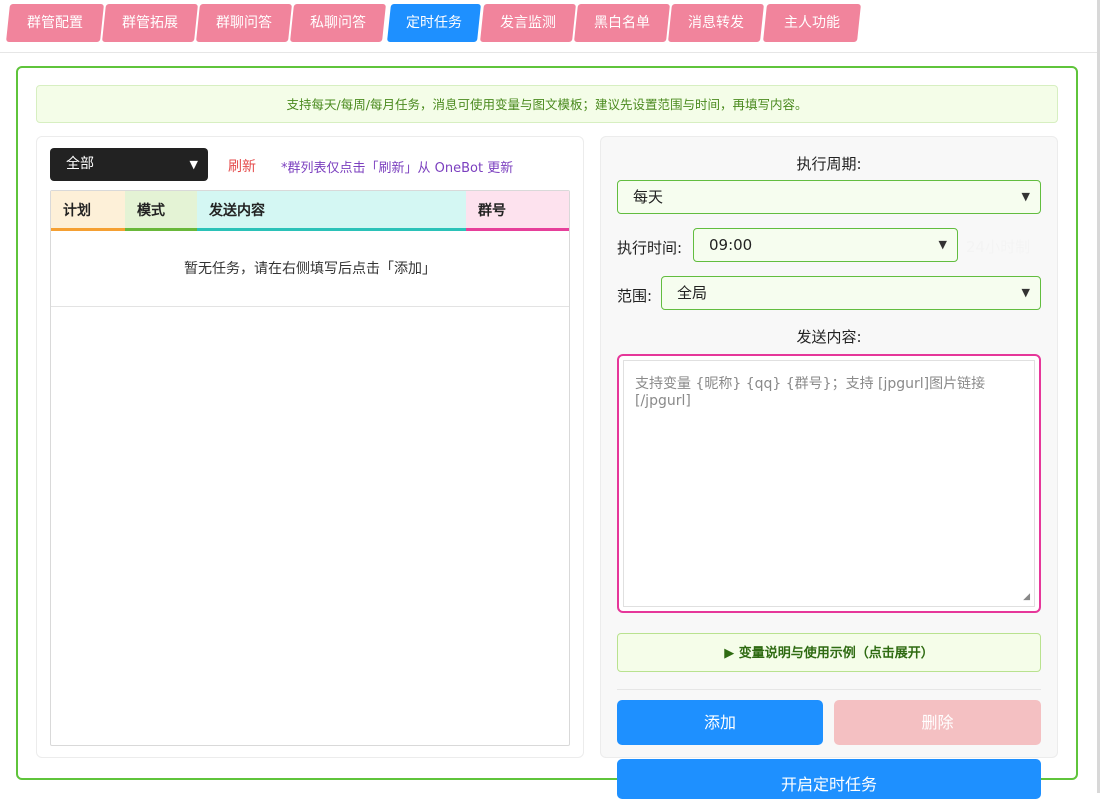  What do you see at coordinates (829, 689) in the screenshot?
I see `divider` at bounding box center [829, 689].